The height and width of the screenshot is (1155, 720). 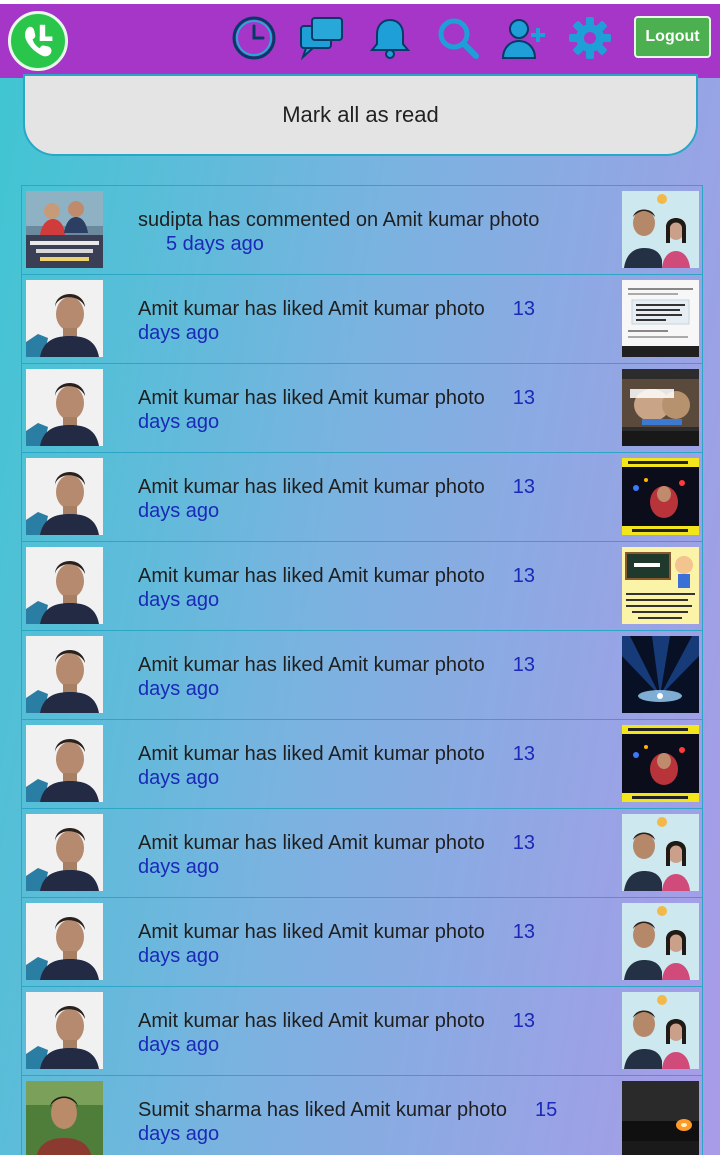 I want to click on app-logo-icon, so click(x=38, y=41).